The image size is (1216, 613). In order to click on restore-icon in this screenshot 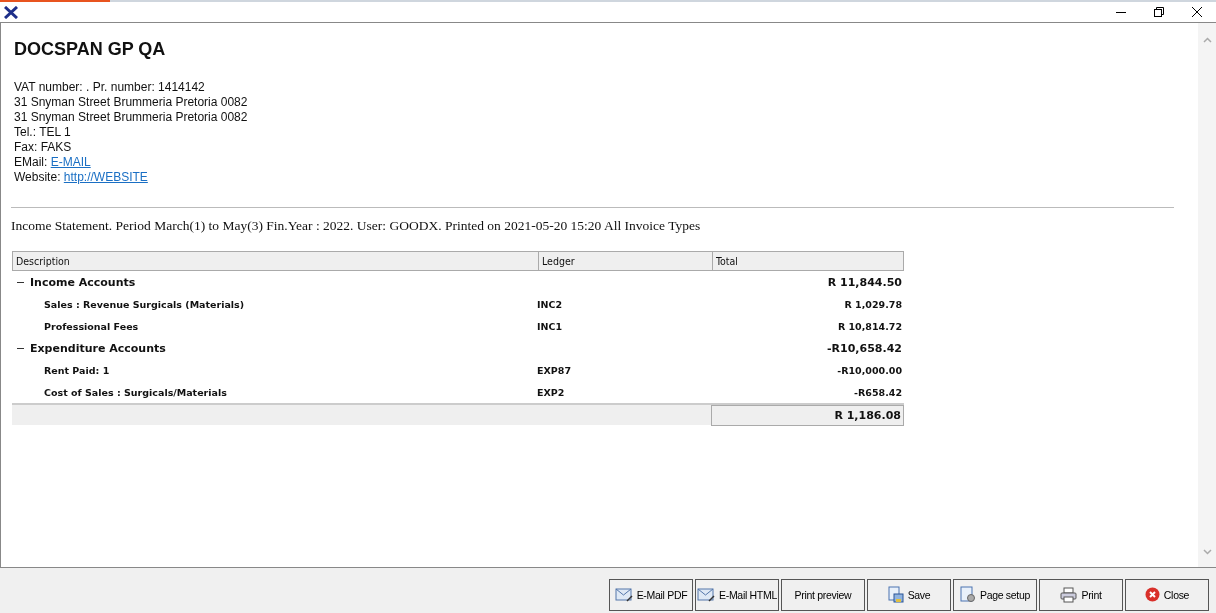, I will do `click(1159, 12)`.